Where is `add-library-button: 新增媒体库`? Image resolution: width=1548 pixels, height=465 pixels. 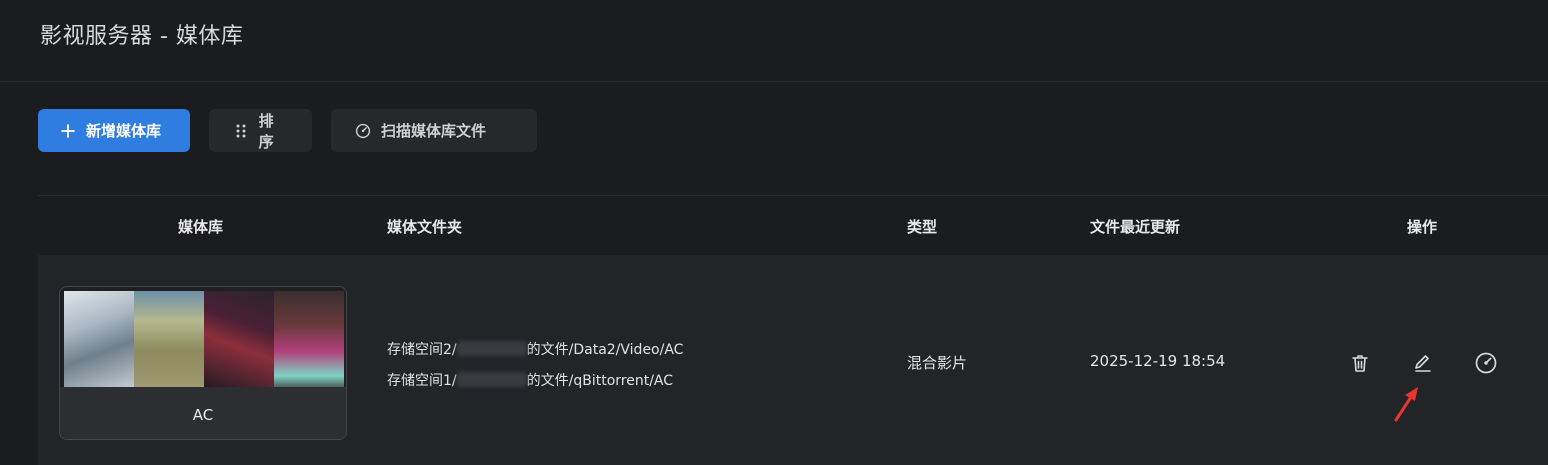
add-library-button: 新增媒体库 is located at coordinates (114, 130).